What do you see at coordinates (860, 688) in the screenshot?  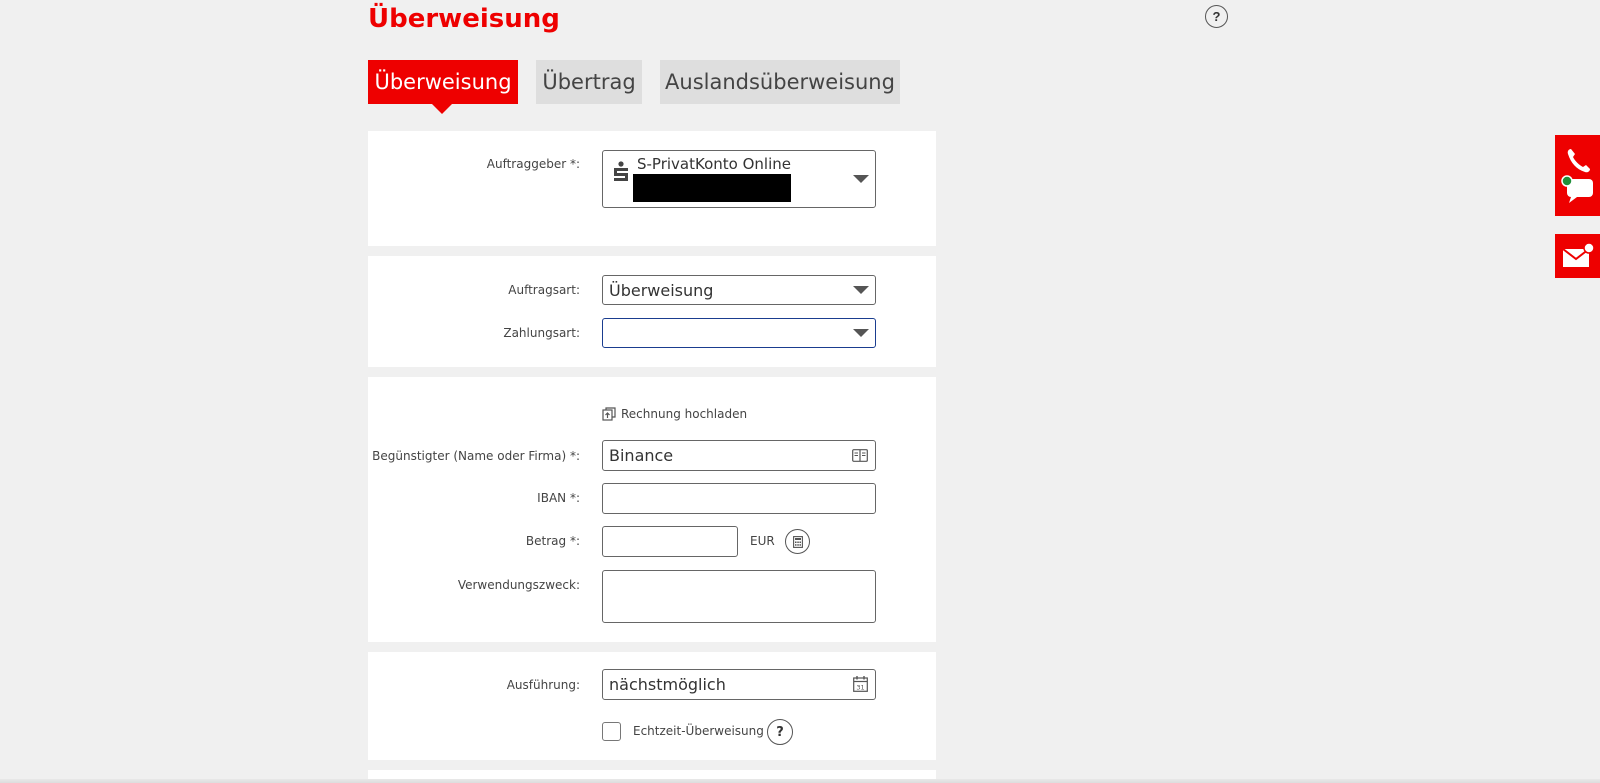 I see `svg-text: 31` at bounding box center [860, 688].